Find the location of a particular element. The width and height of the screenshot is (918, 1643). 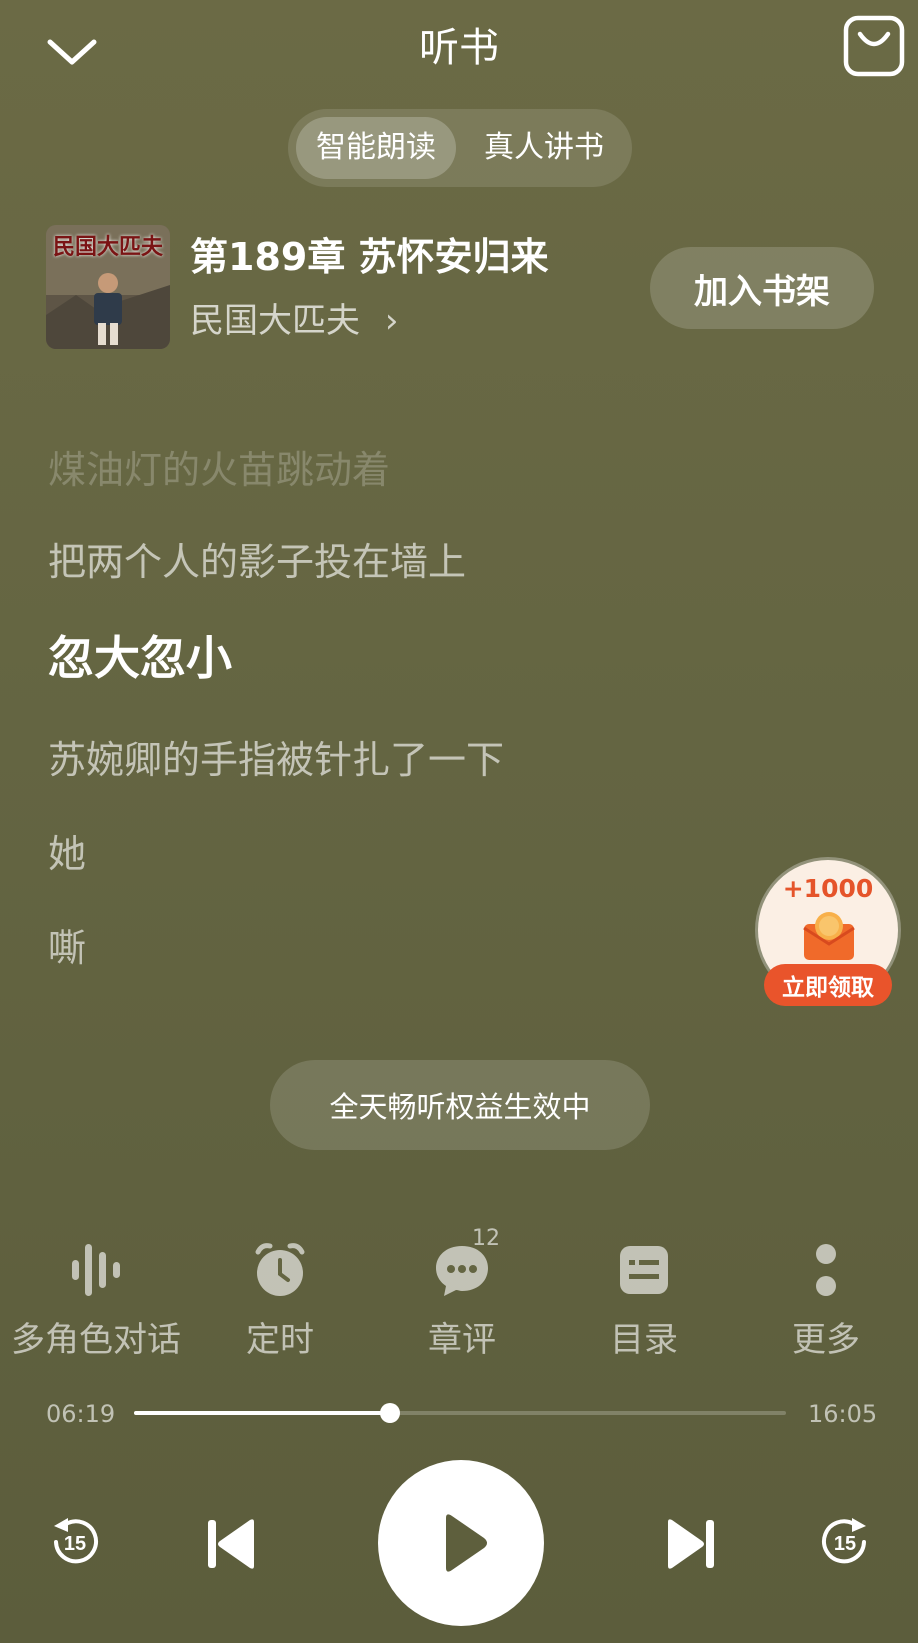

comment-label: 章评 is located at coordinates (462, 1340).